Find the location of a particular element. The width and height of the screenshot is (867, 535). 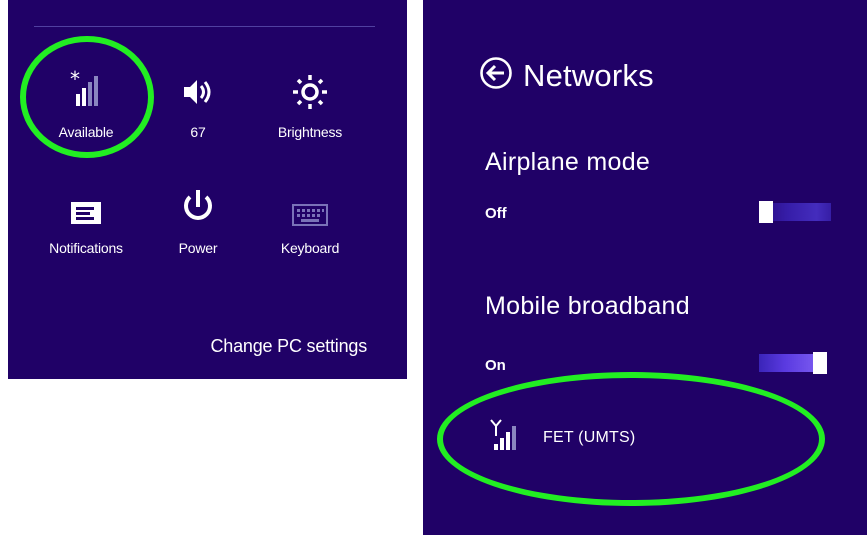

keyboard-tile-label: Keyboard is located at coordinates (310, 248).